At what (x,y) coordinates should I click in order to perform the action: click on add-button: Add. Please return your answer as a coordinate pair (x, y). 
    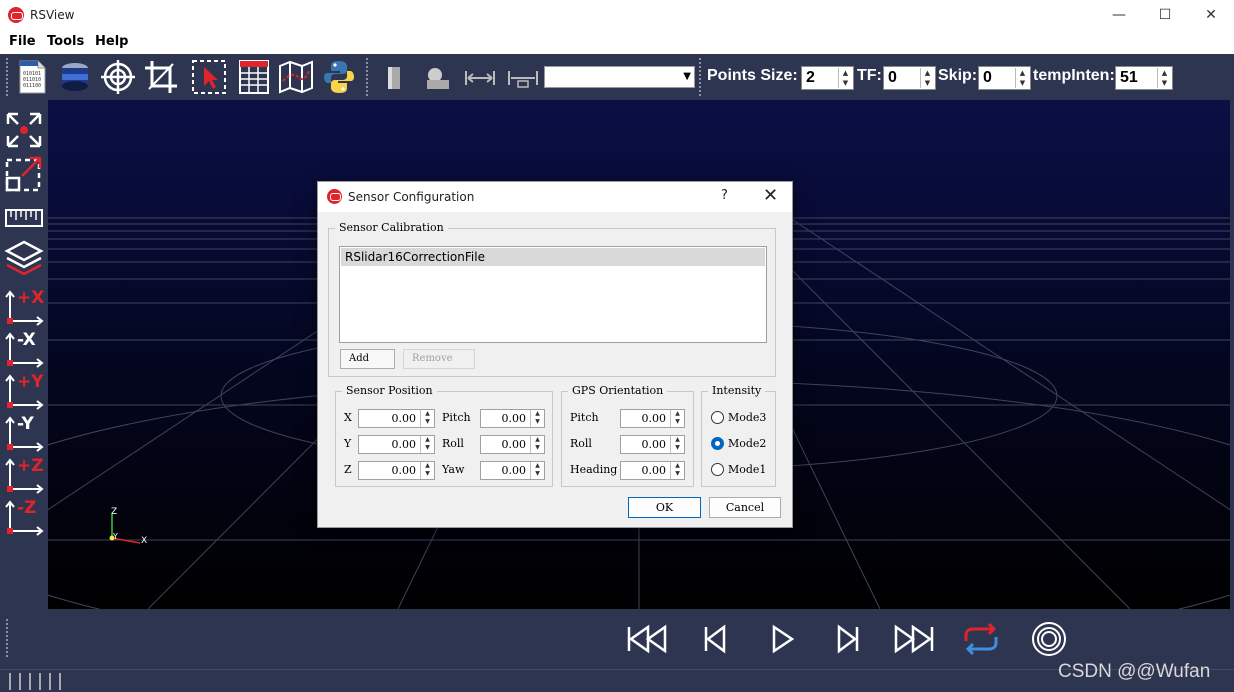
    Looking at the image, I should click on (367, 359).